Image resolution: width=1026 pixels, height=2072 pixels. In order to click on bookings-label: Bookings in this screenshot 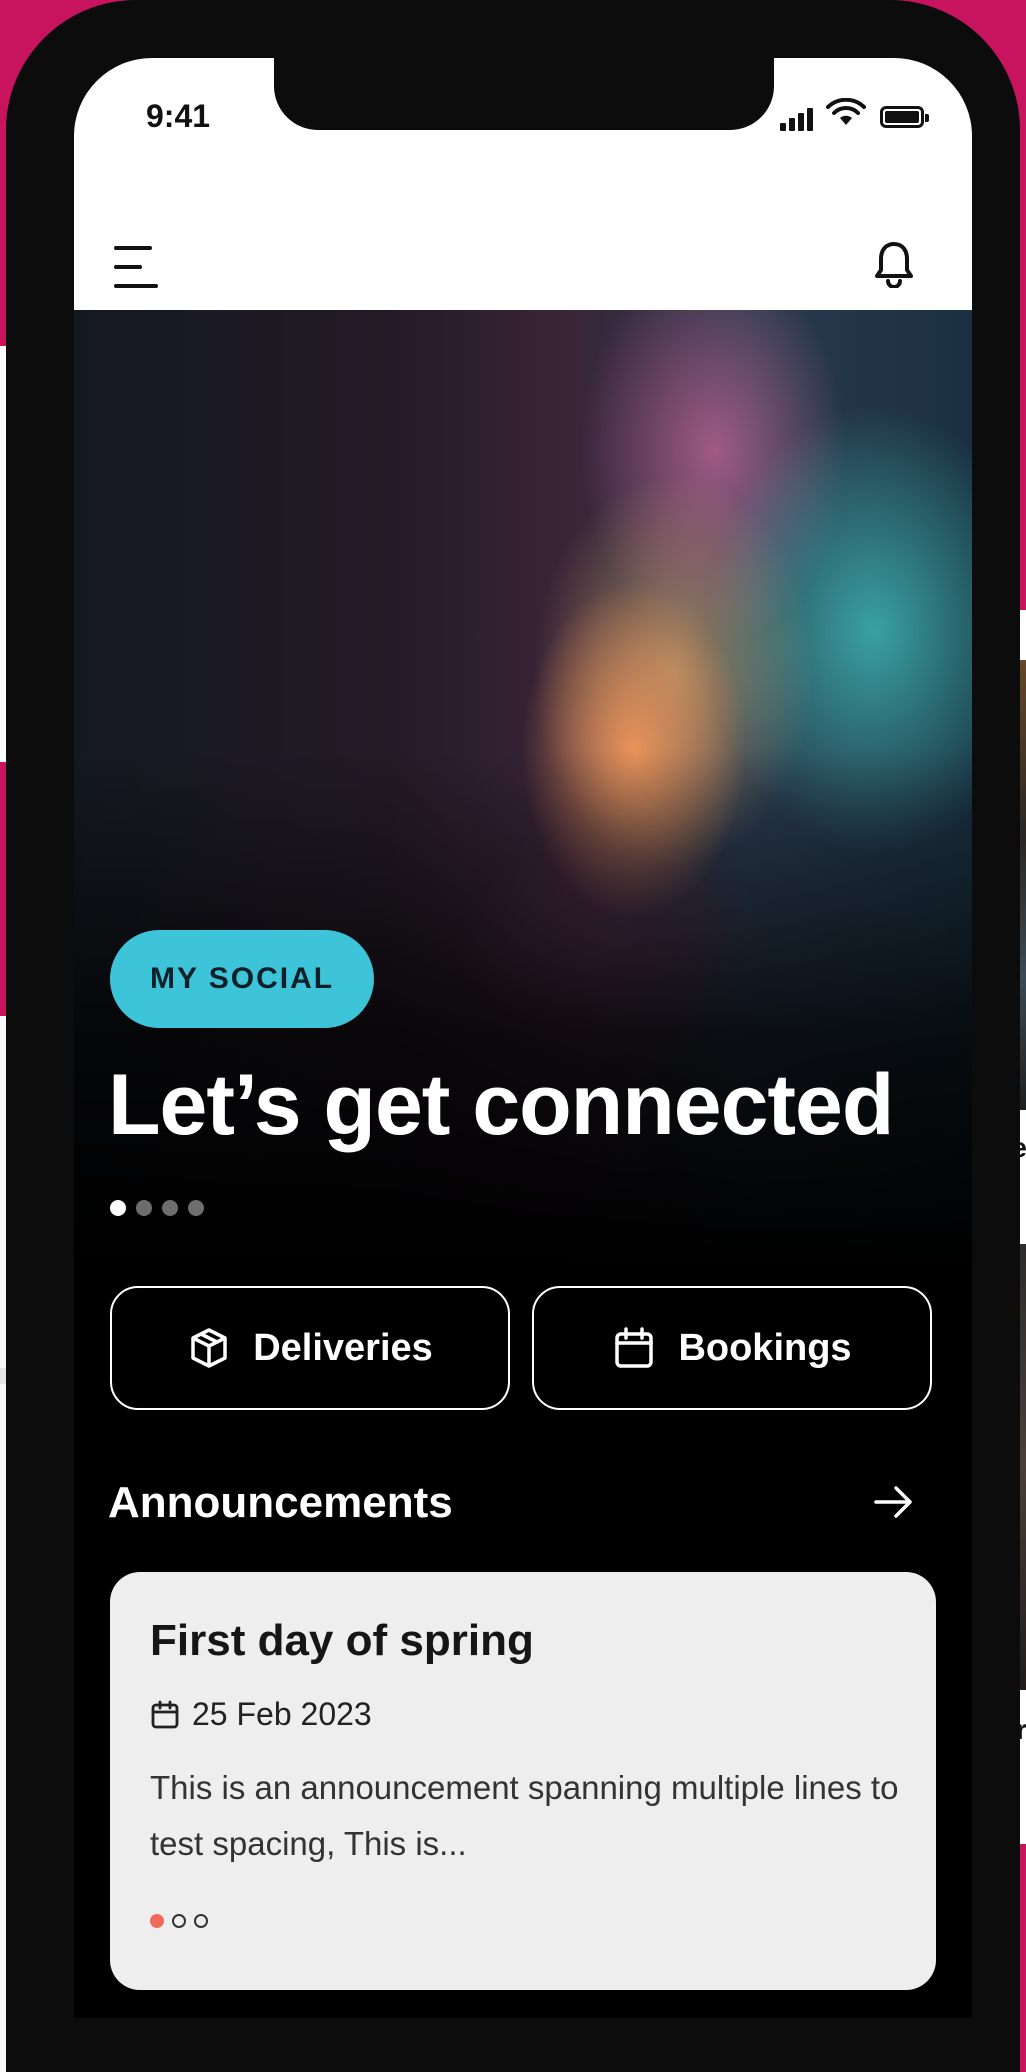, I will do `click(765, 1347)`.